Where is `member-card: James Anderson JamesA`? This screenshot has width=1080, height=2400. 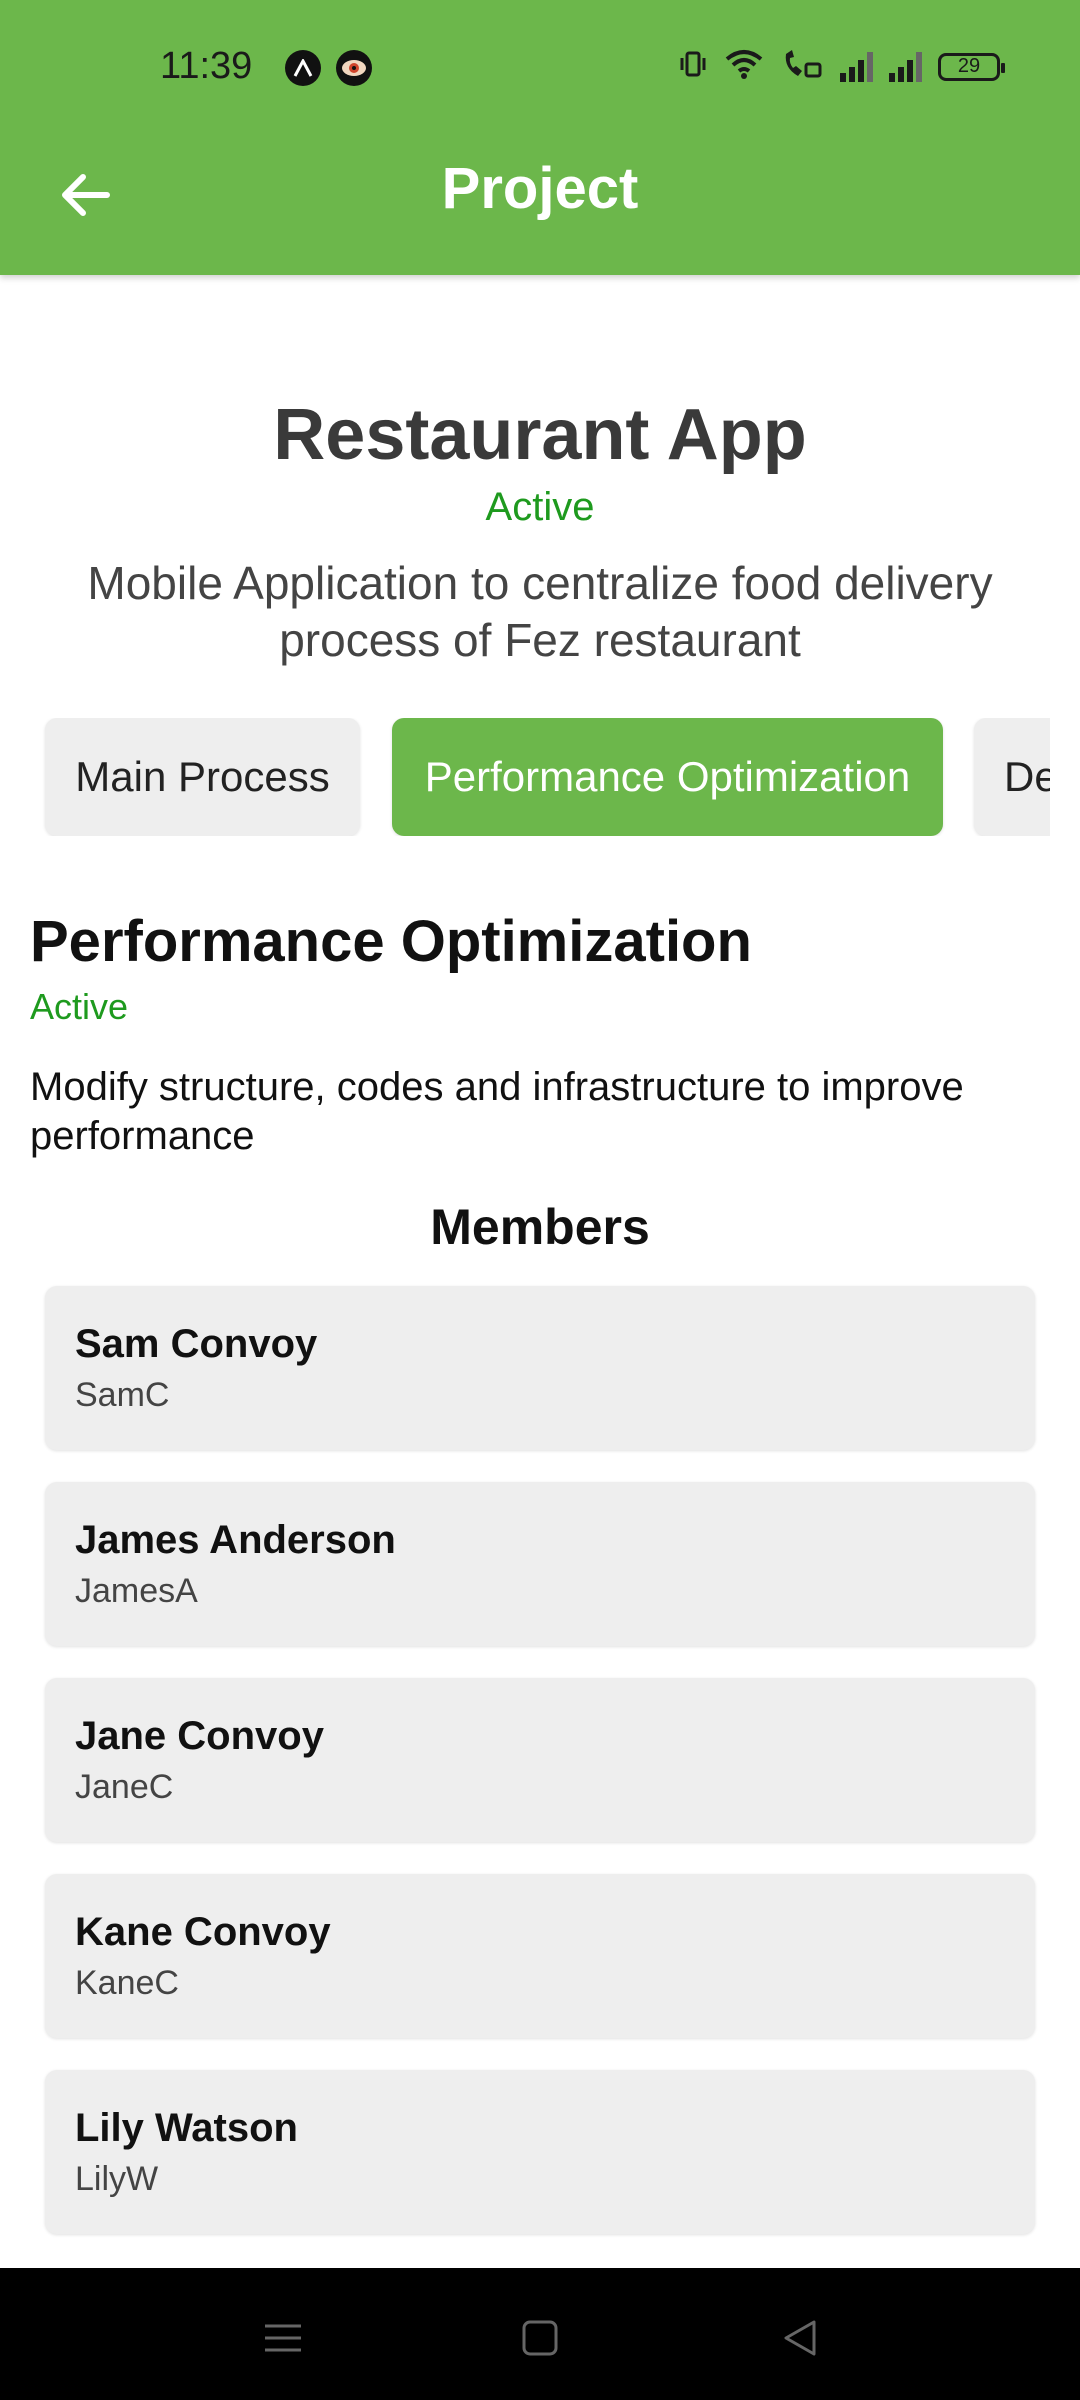
member-card: James Anderson JamesA is located at coordinates (540, 1564).